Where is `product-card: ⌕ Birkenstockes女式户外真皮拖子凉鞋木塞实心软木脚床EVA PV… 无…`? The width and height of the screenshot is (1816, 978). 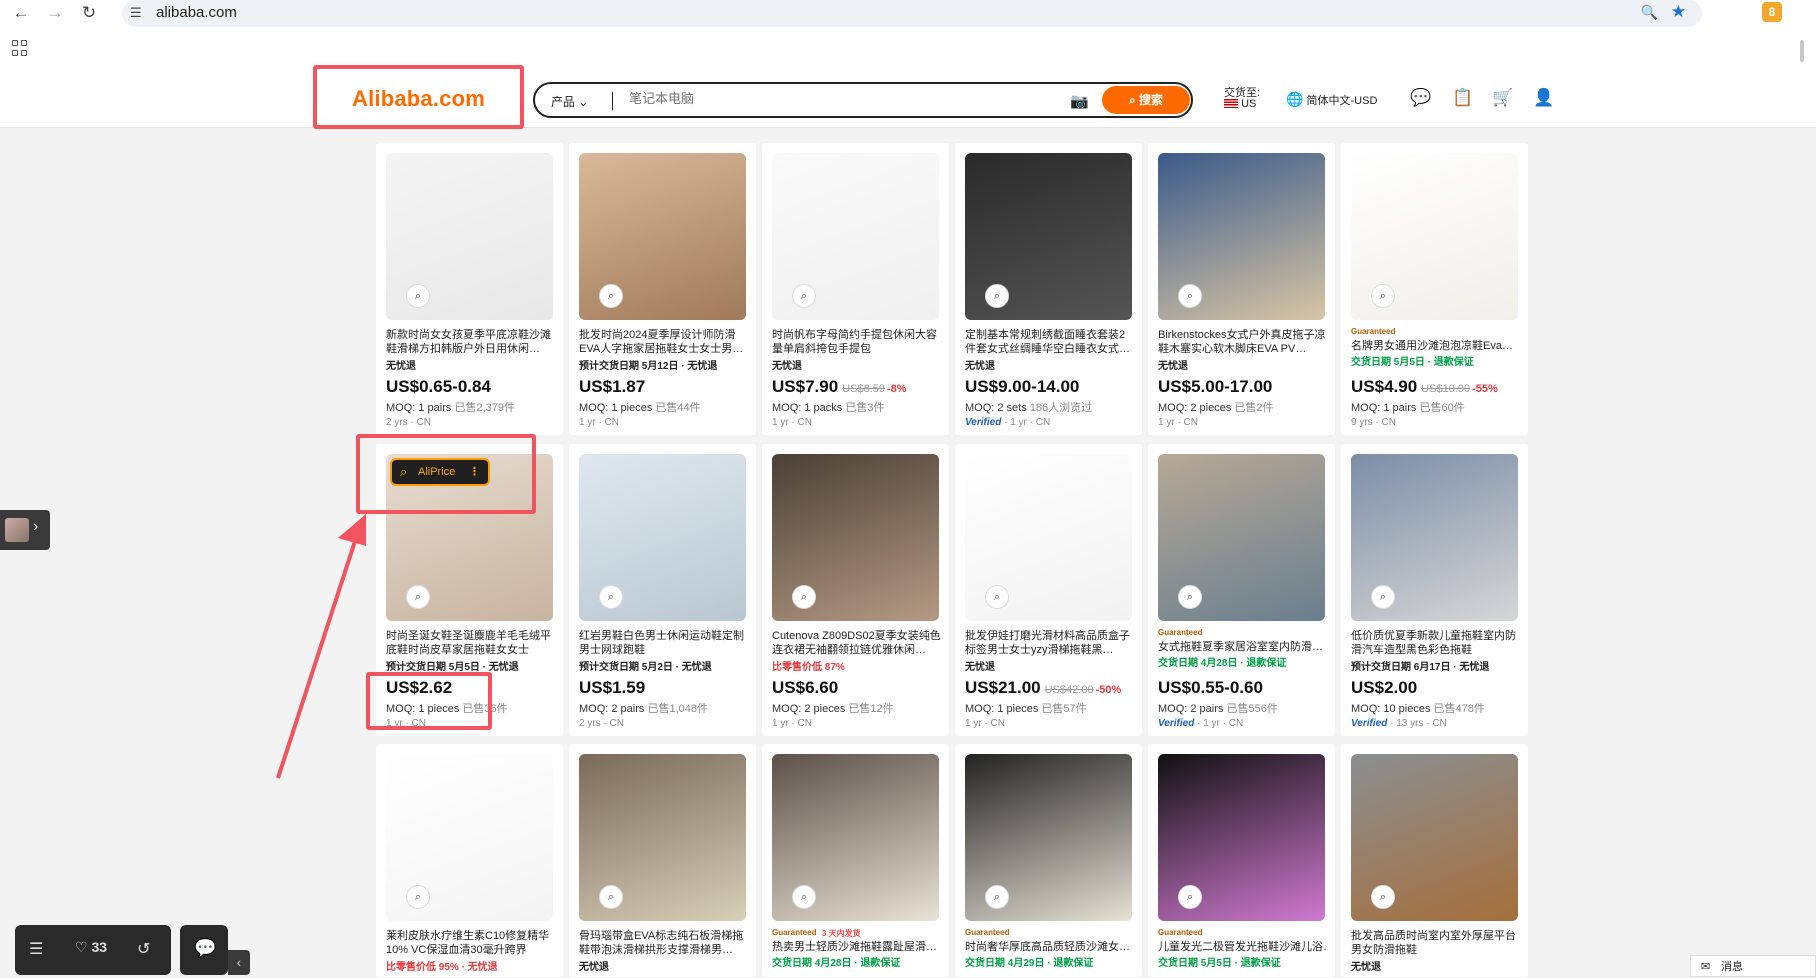
product-card: ⌕ Birkenstockes女式户外真皮拖子凉鞋木塞实心软木脚床EVA PV… 无… is located at coordinates (1241, 289).